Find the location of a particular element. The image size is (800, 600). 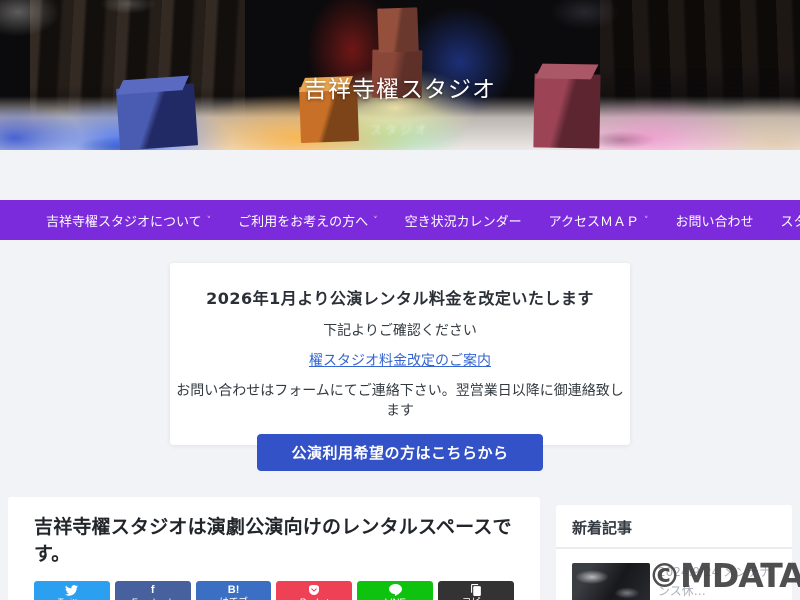

line-bubble-icon is located at coordinates (395, 590).